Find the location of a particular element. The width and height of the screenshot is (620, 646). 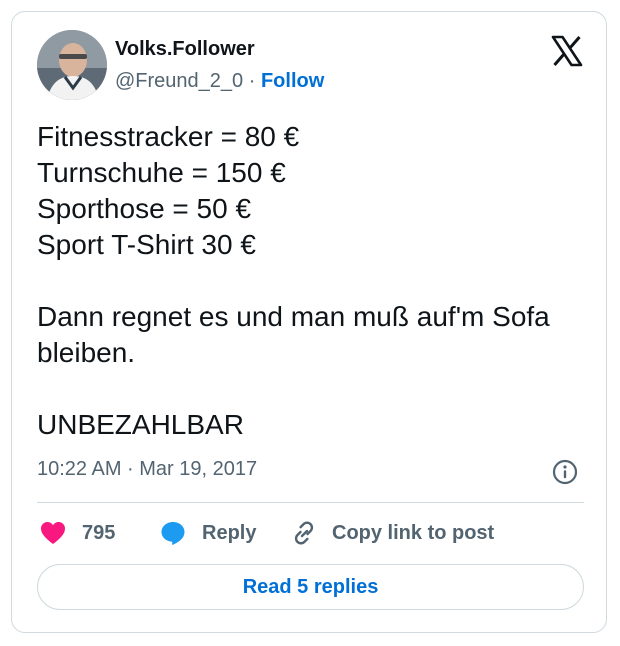

follow-link: Follow is located at coordinates (292, 81).